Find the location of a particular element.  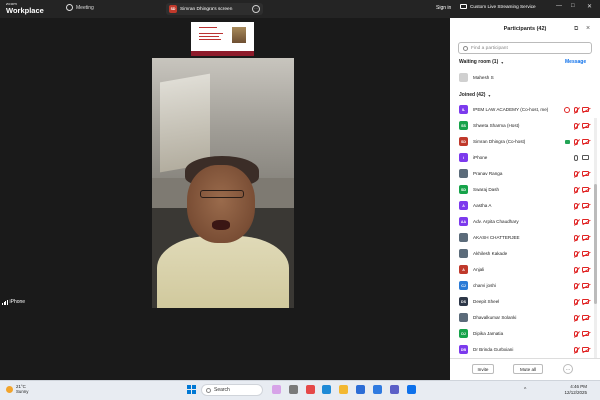

weather-widget: 21°C Sunny is located at coordinates (17, 389).